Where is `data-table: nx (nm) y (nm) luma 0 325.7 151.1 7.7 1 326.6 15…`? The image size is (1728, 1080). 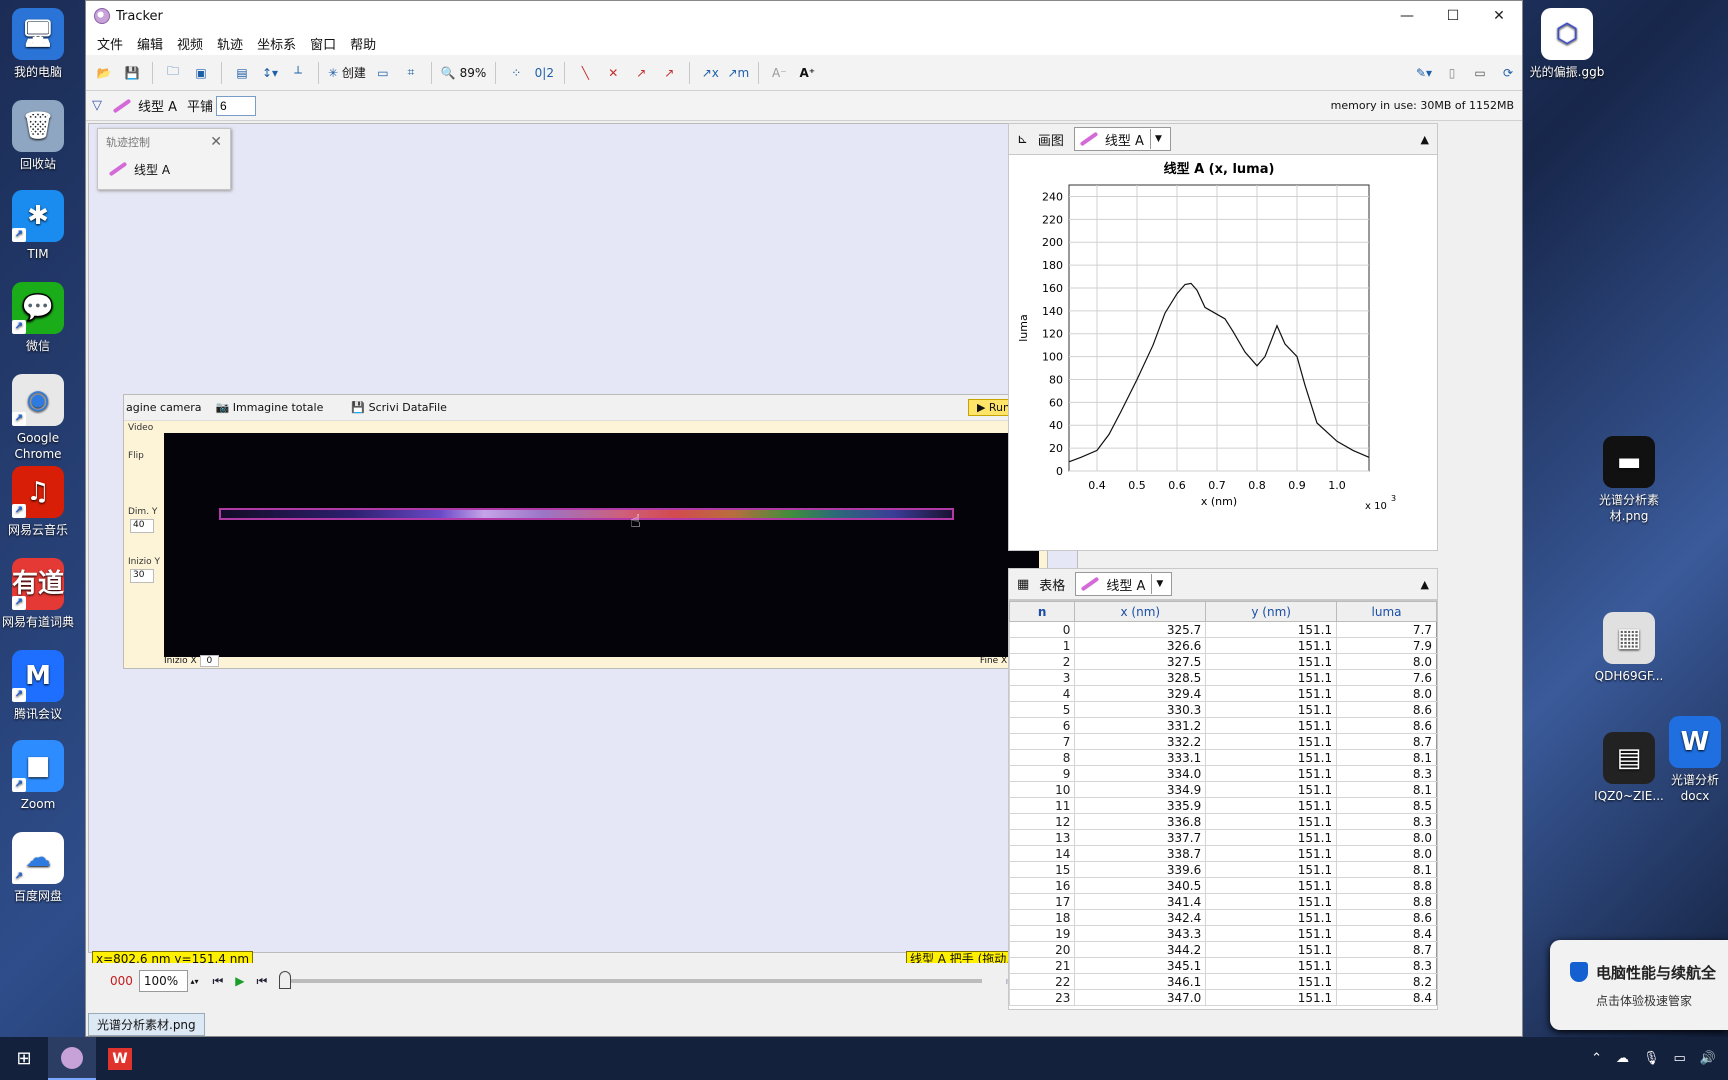
data-table: nx (nm) y (nm) luma 0 325.7 151.1 7.7 1 326.6 15… is located at coordinates (1223, 805).